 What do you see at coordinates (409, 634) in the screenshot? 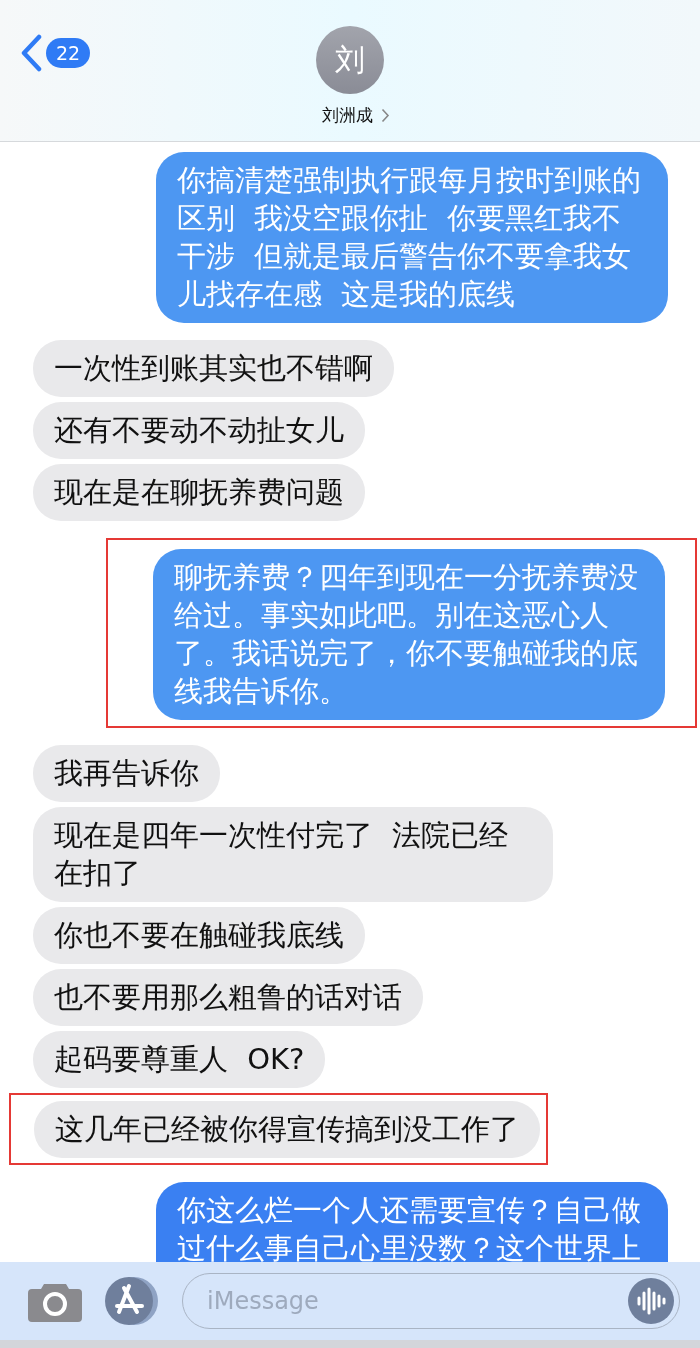
I see `sent-message-bubble: 聊抚养费？四年到现在一分抚养费没给过。事实如此吧。别在这恶心人了。我话说完了，你不要触碰我的底线我告诉你。` at bounding box center [409, 634].